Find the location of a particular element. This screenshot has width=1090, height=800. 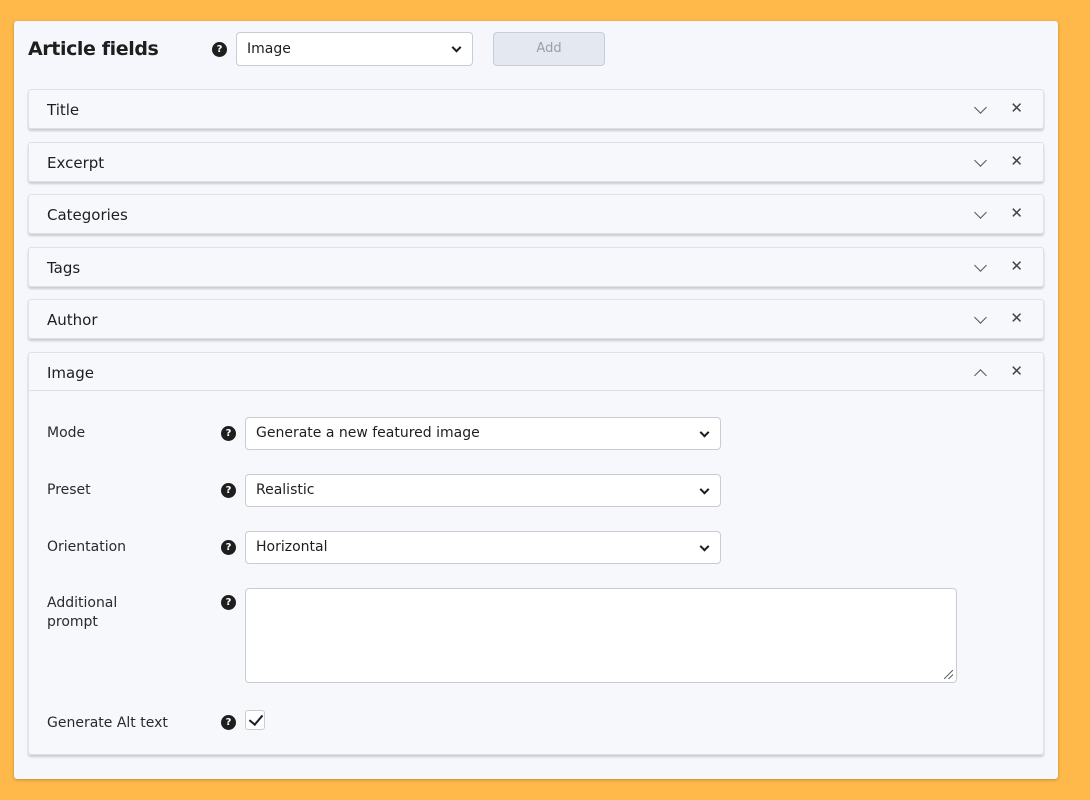

row-header: Image ✕ is located at coordinates (536, 372).